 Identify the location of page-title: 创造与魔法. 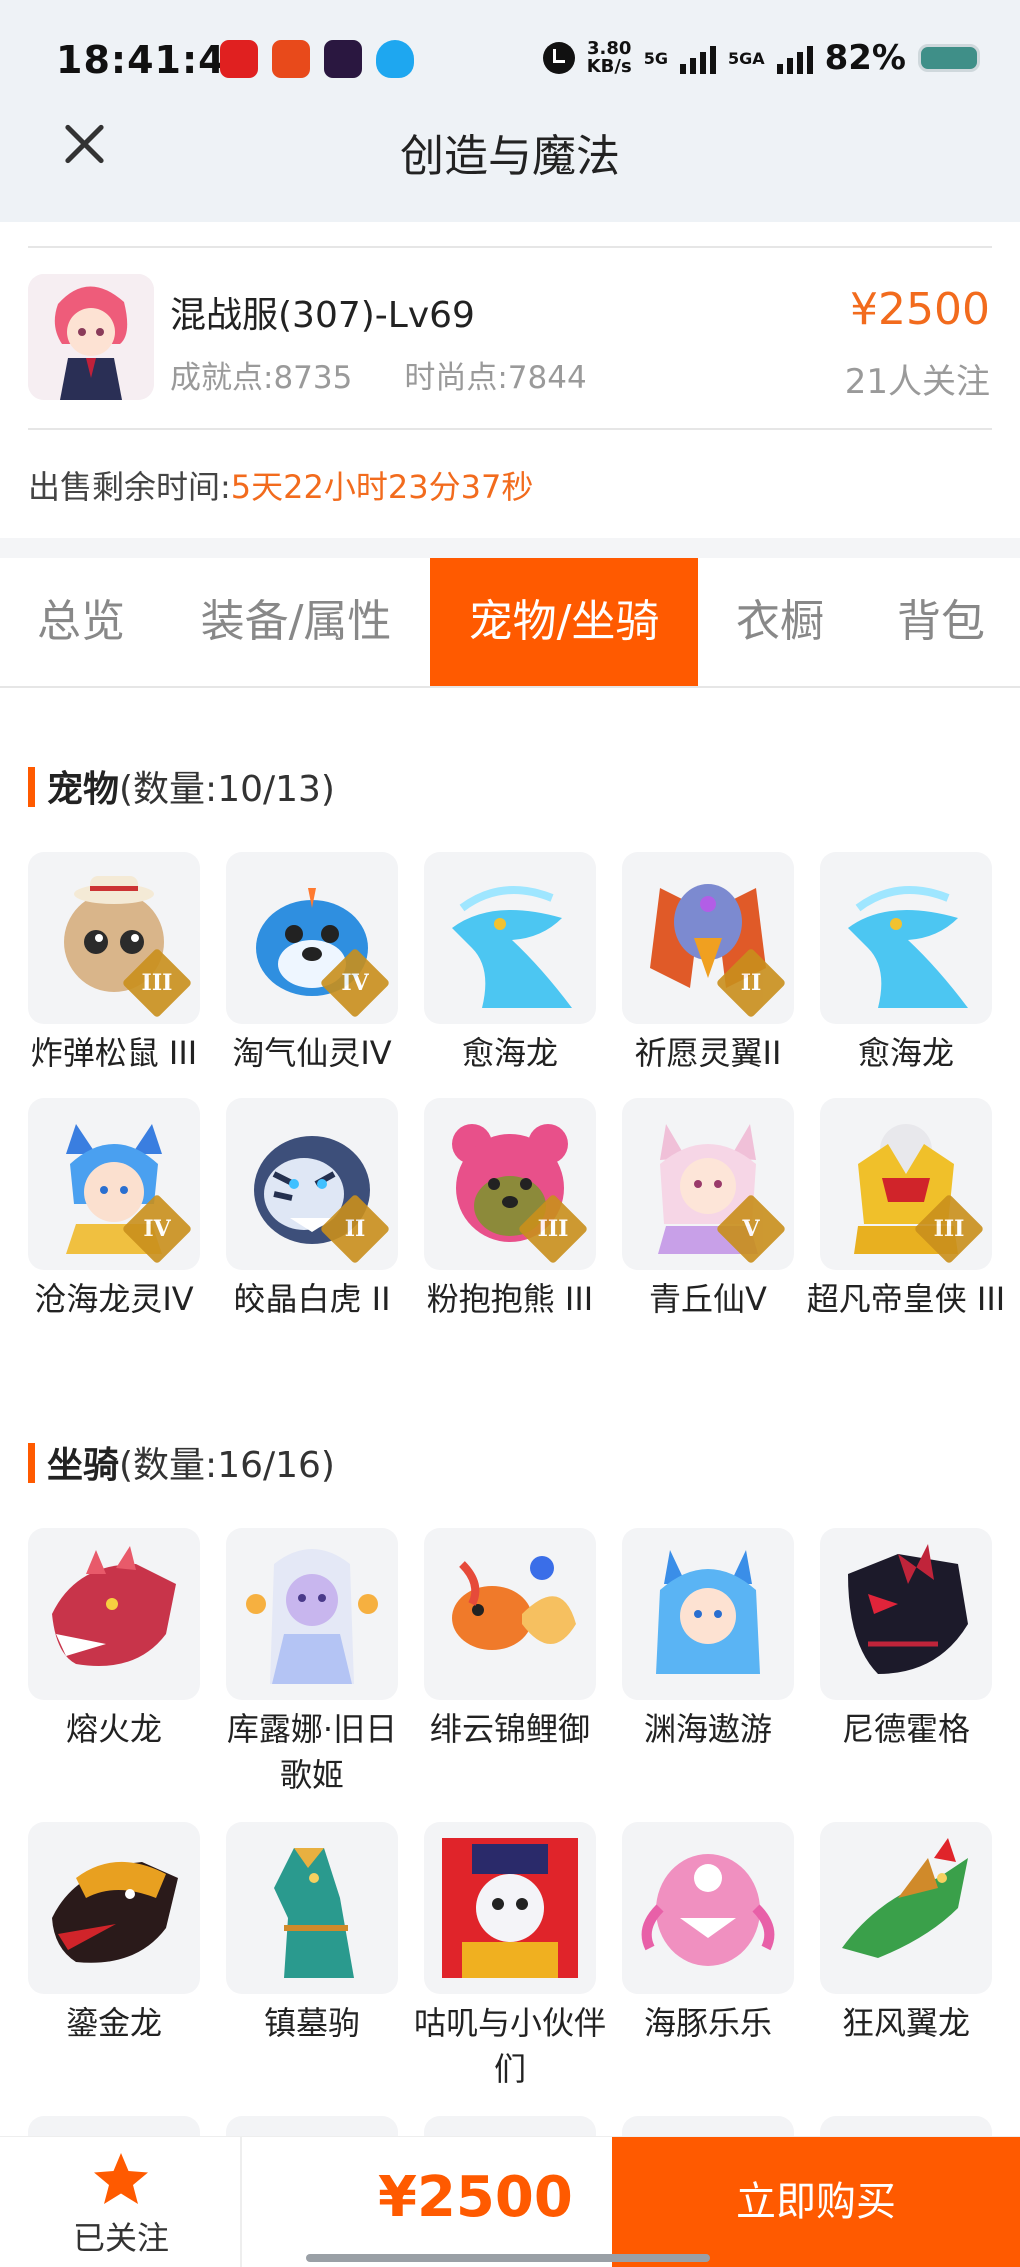
(510, 156).